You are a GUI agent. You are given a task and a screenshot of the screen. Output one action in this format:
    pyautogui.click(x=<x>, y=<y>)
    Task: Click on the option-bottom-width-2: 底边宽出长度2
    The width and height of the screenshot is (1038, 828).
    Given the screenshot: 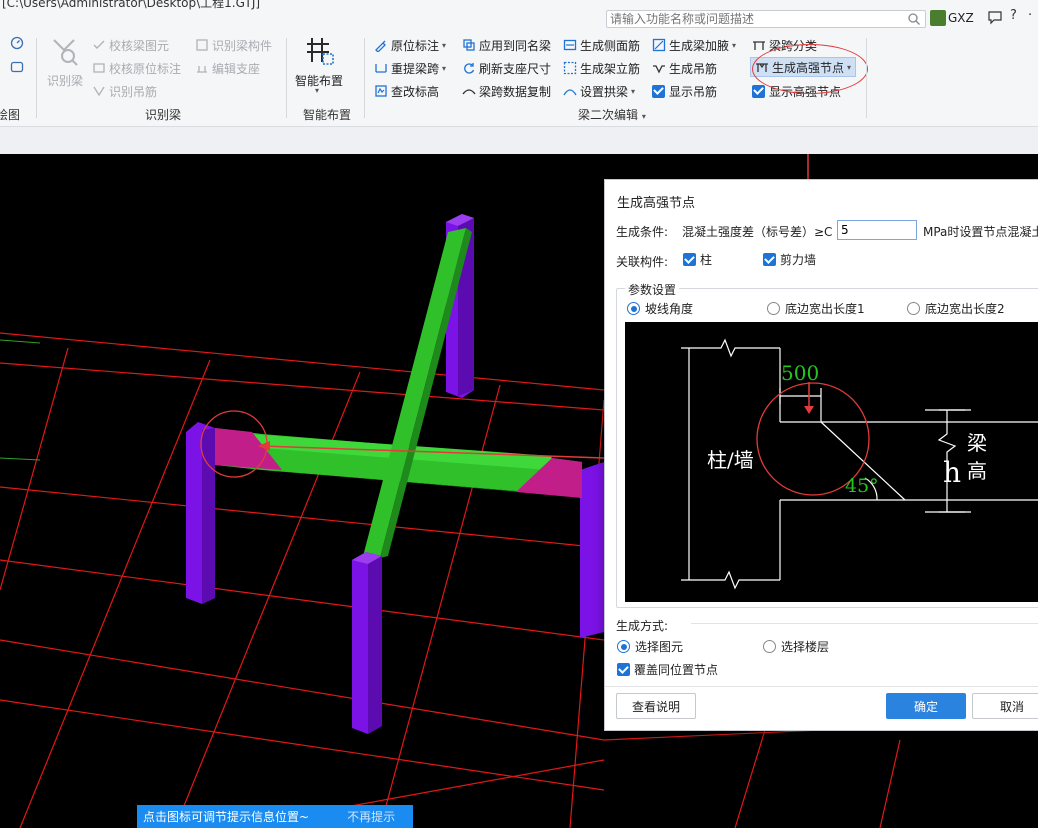 What is the action you would take?
    pyautogui.click(x=956, y=308)
    